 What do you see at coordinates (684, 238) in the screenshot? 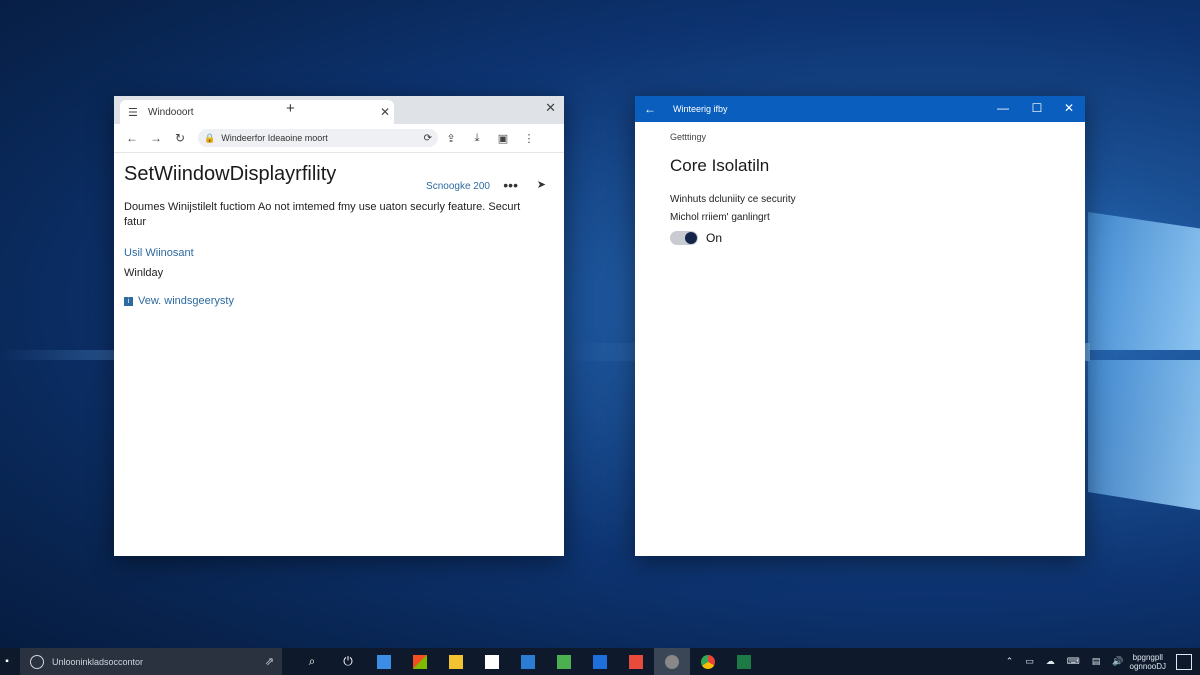
I see `memory-integrity-toggle` at bounding box center [684, 238].